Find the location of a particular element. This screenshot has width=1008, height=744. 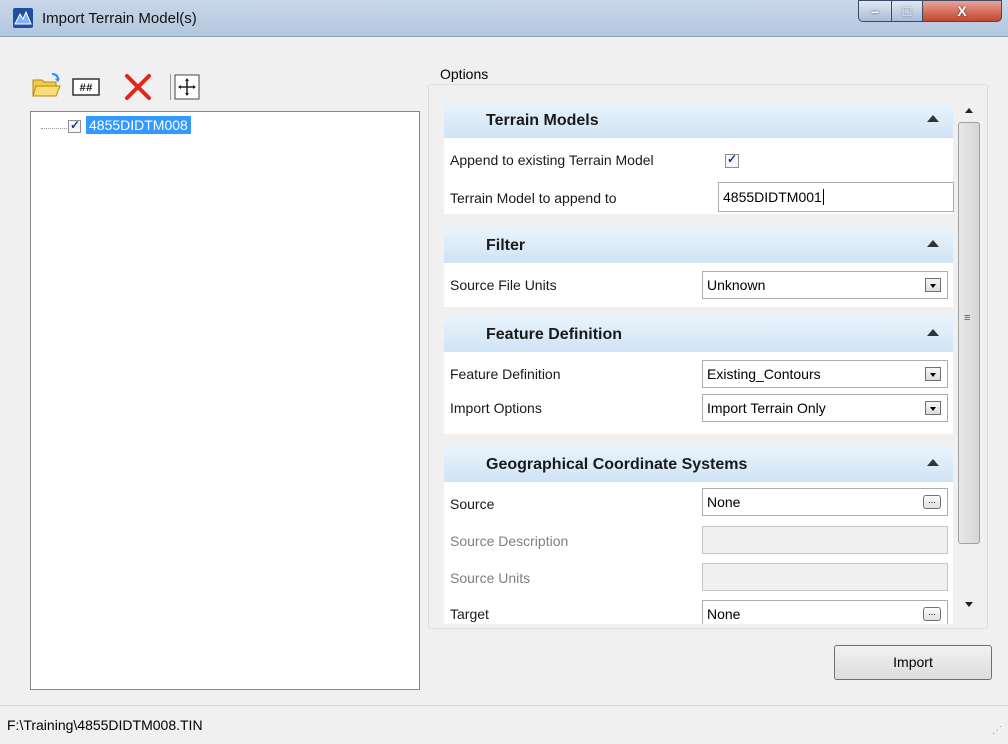

source-units-field is located at coordinates (825, 577).